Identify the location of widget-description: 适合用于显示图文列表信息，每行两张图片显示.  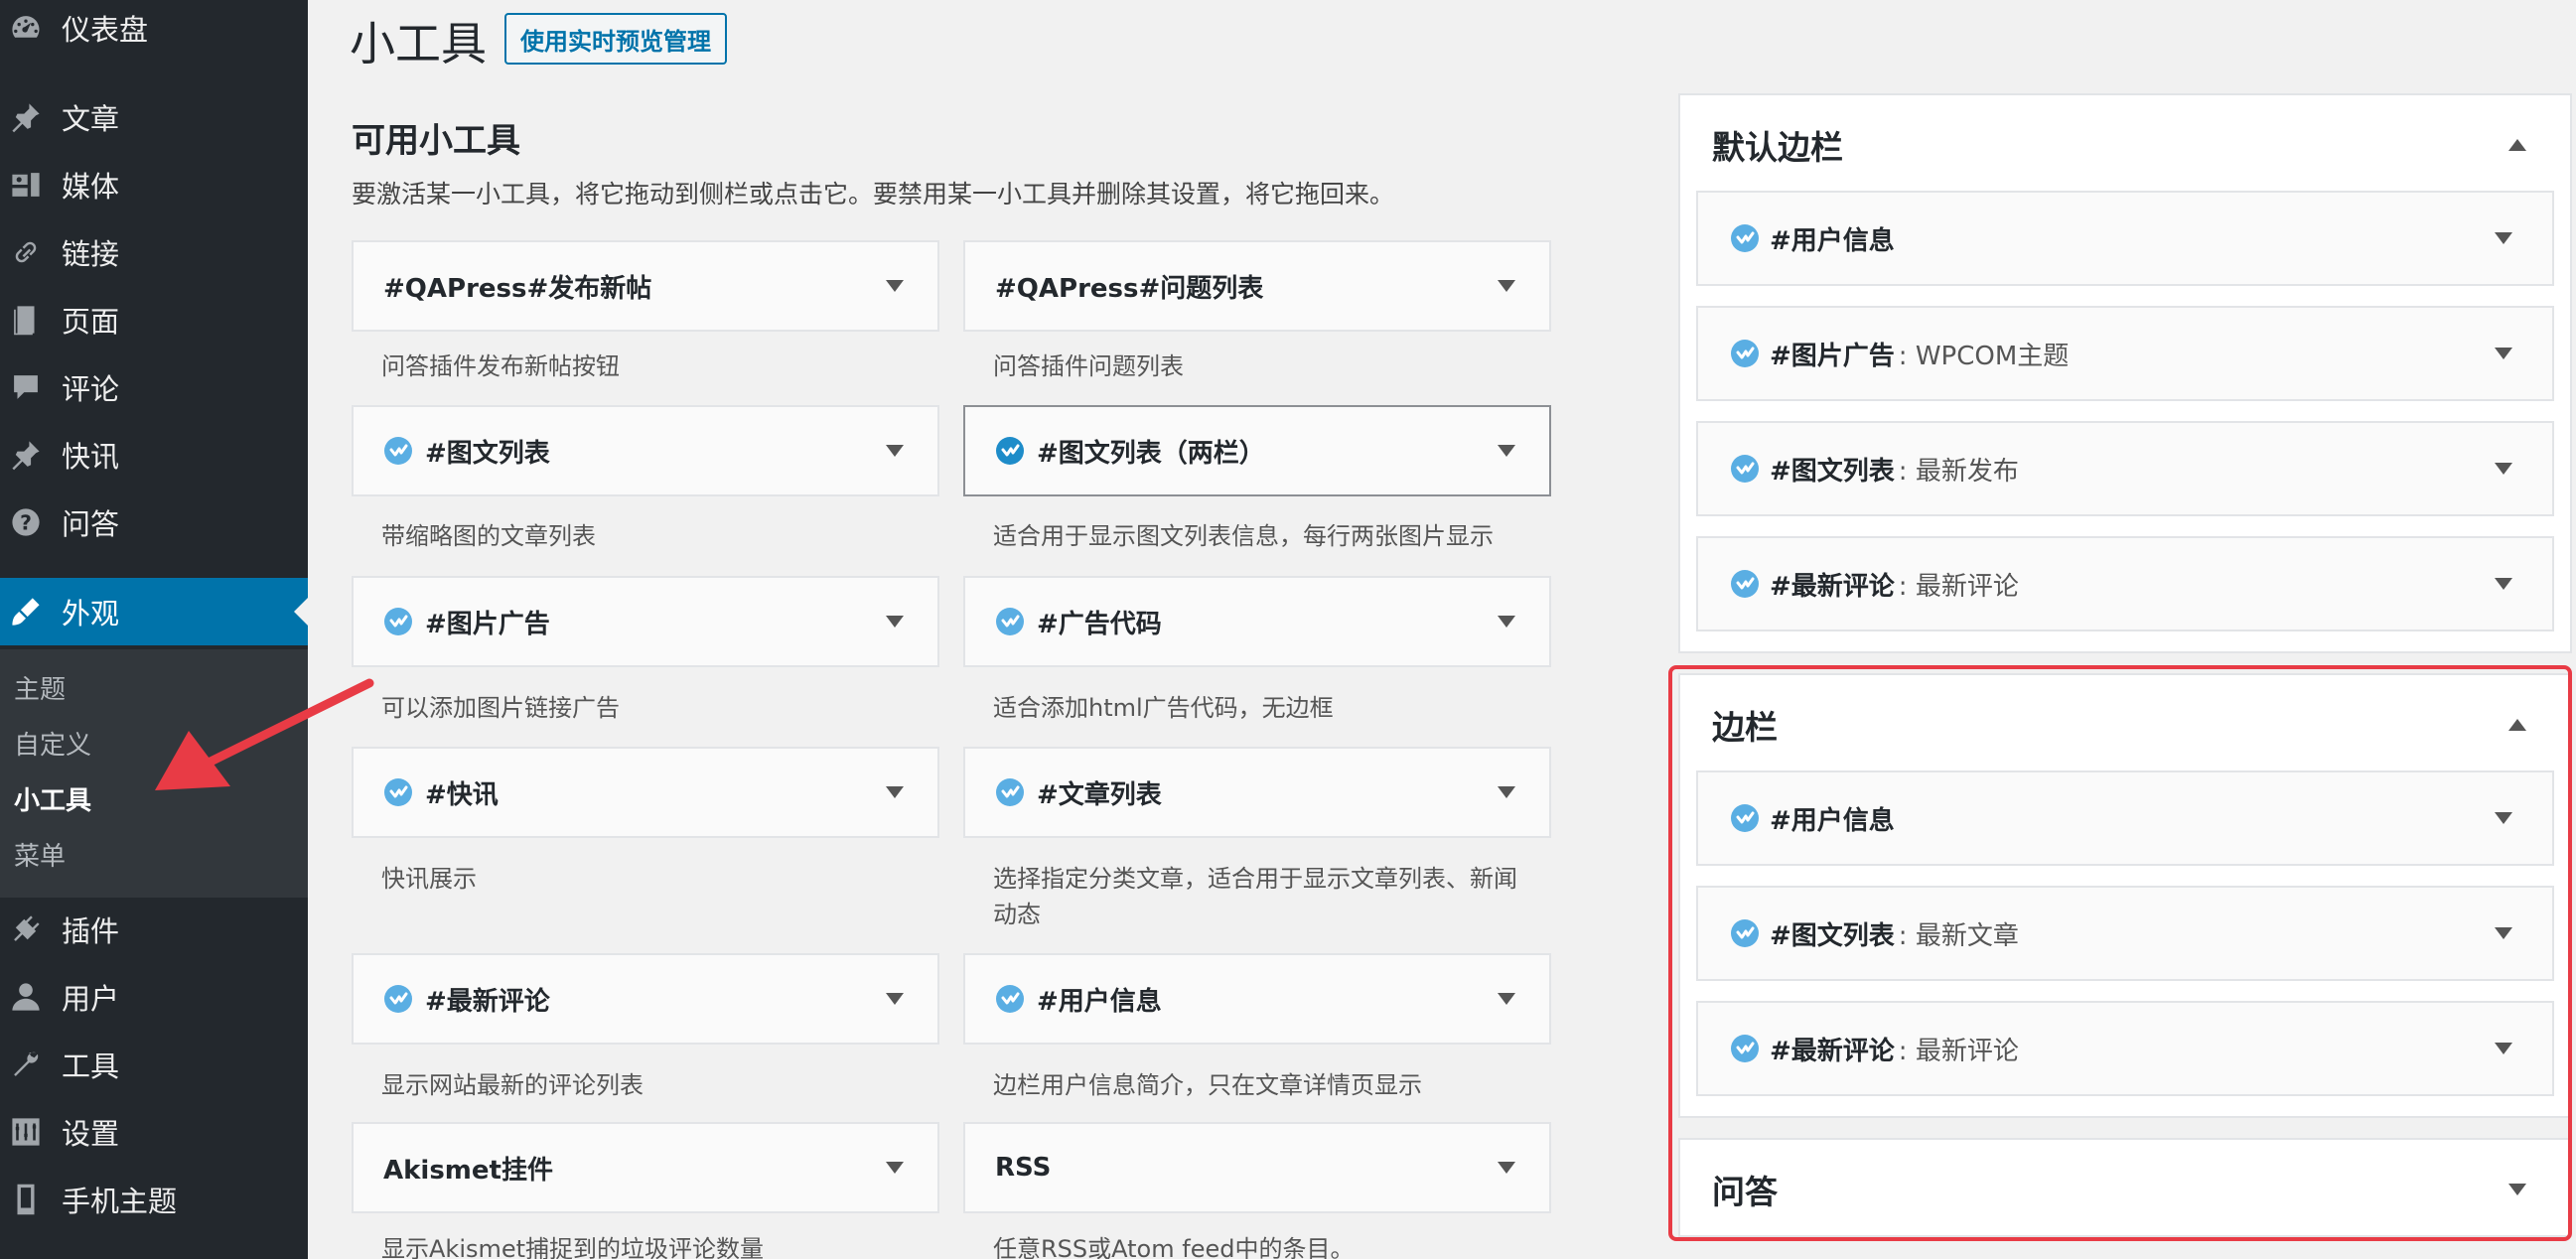
(1243, 536).